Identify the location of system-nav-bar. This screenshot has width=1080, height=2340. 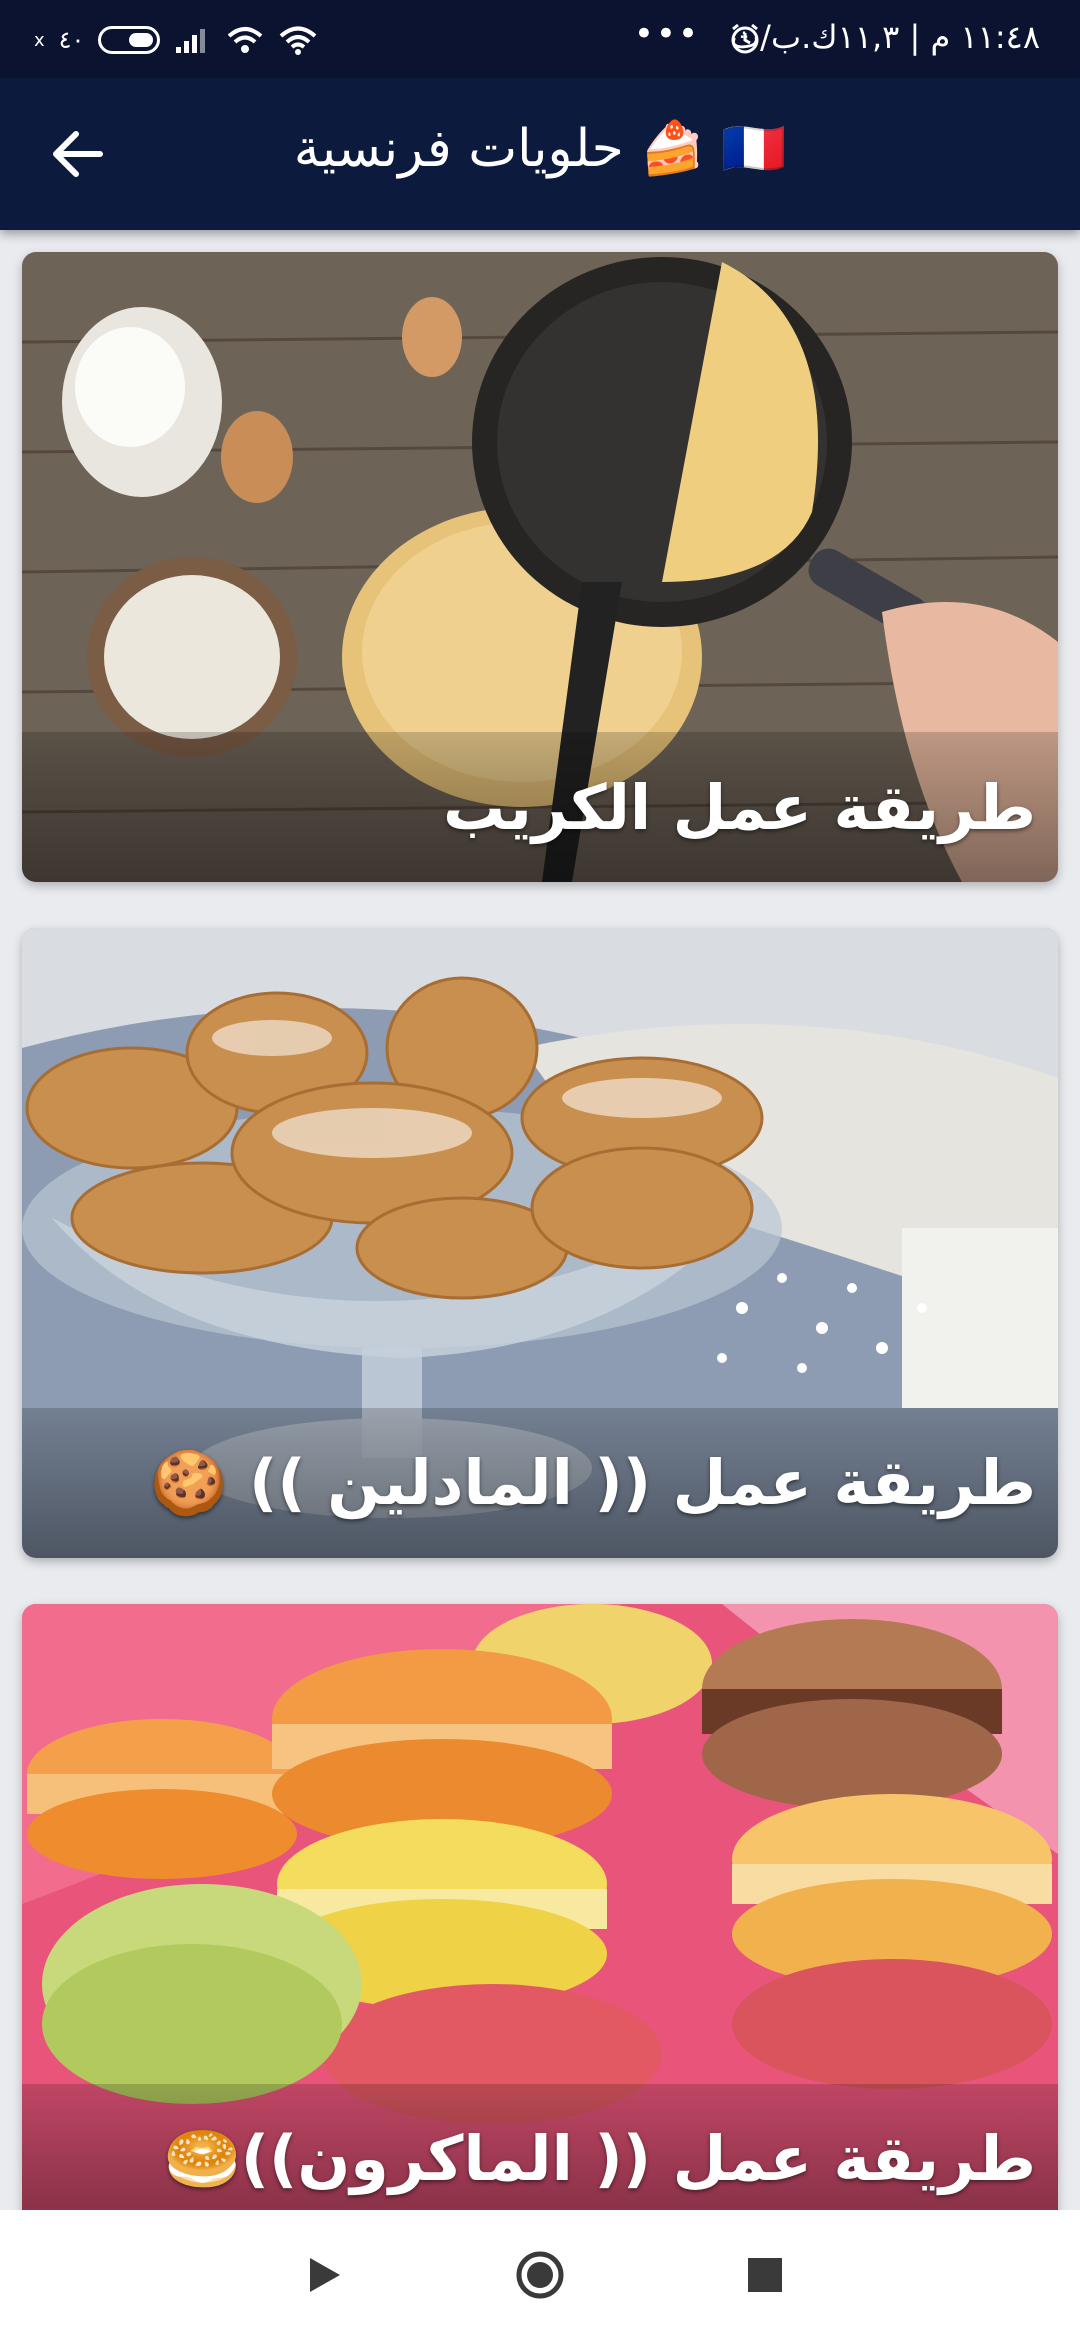
(540, 2275).